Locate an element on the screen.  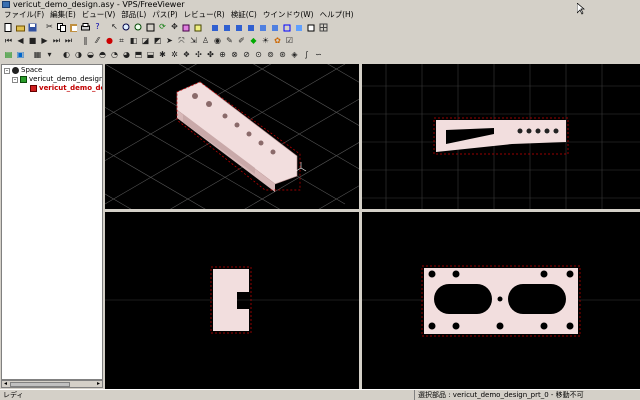
print-icon is located at coordinates (85, 27).